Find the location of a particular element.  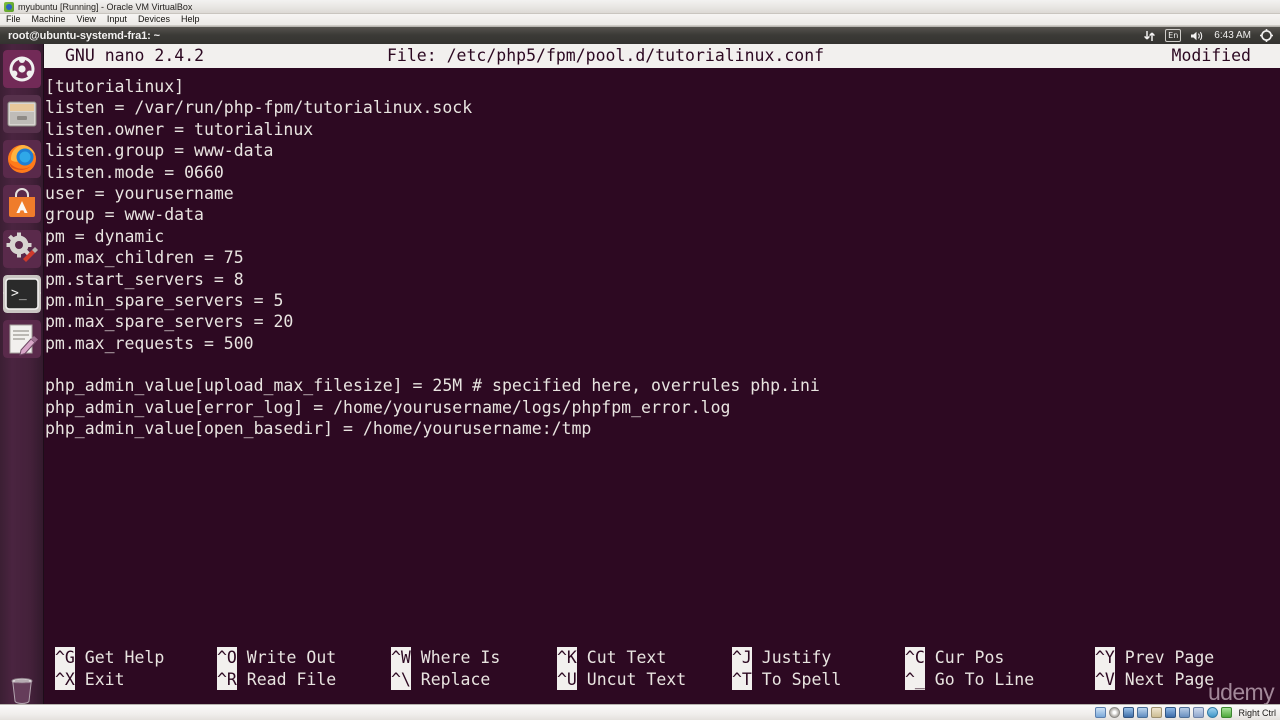

launcher-item-trash is located at coordinates (22, 689).